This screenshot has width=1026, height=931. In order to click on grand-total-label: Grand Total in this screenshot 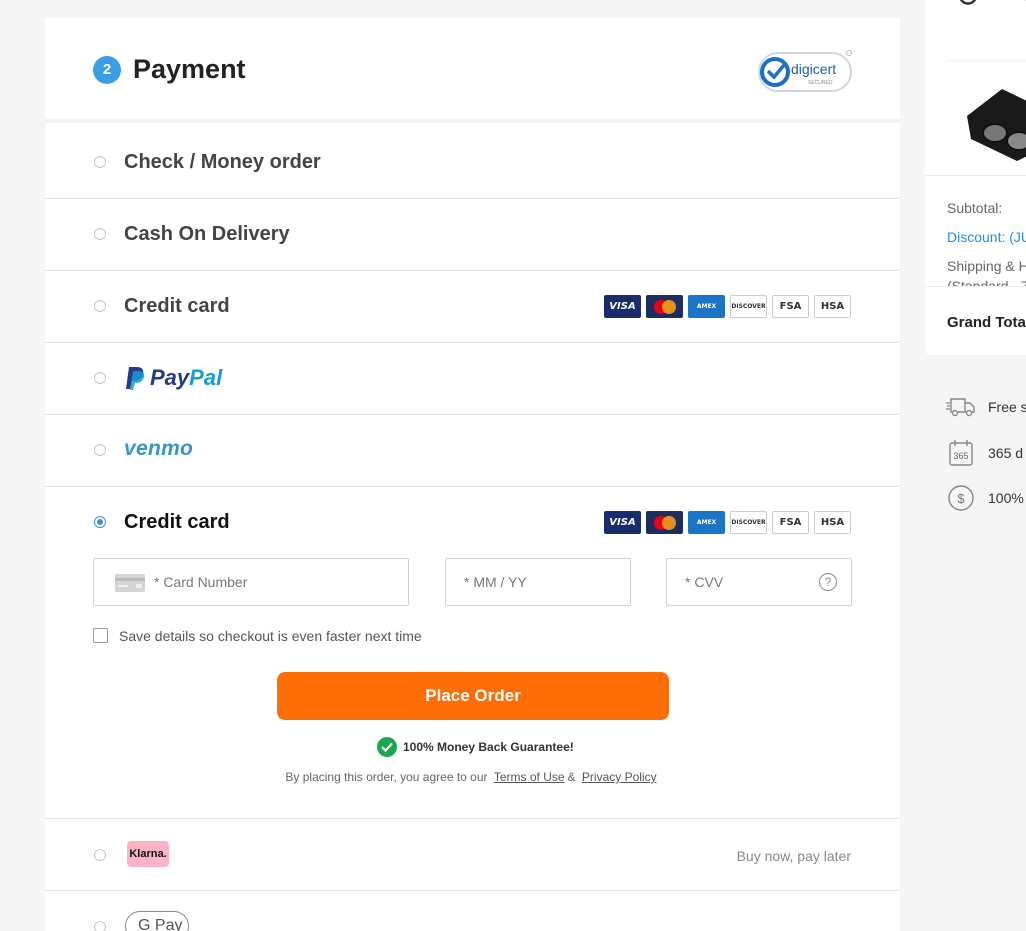, I will do `click(986, 322)`.